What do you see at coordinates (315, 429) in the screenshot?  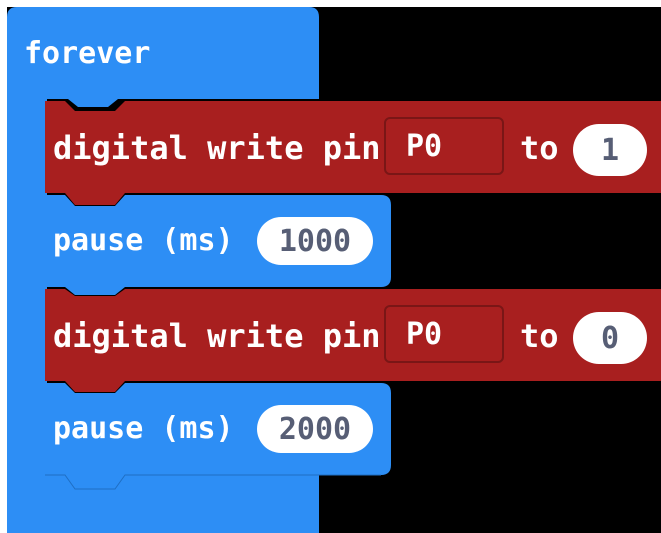 I see `pause-duration-input-2: 2000` at bounding box center [315, 429].